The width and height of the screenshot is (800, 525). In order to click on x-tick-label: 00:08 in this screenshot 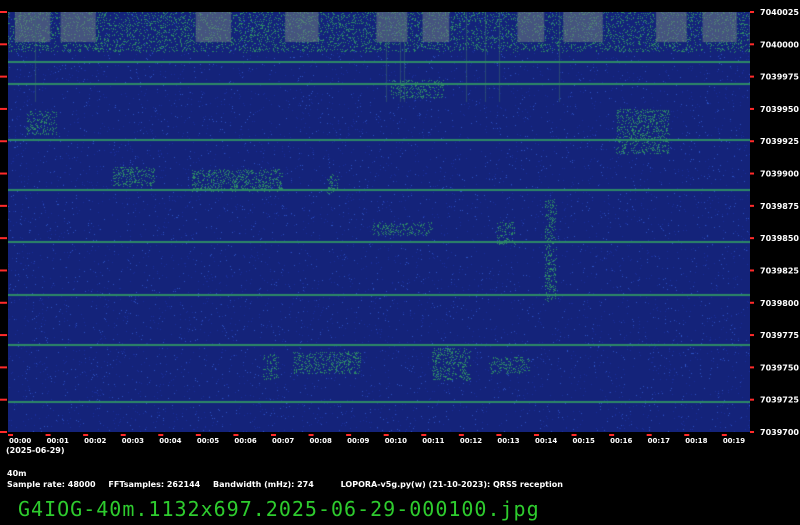, I will do `click(321, 441)`.